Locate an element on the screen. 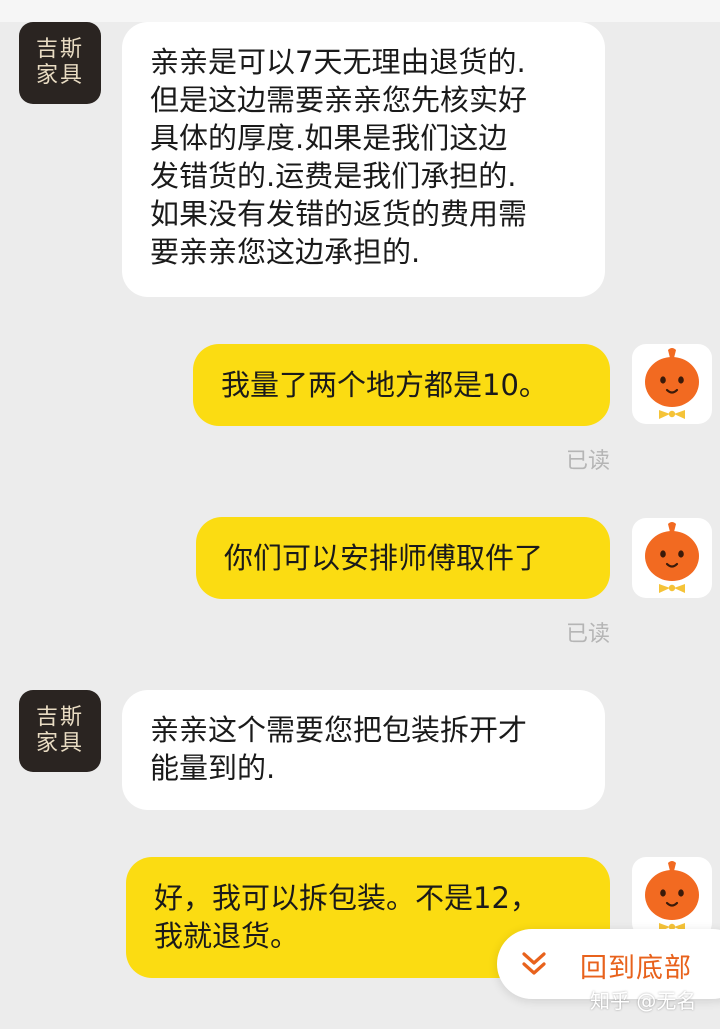  message-bubble-outgoing: 我量了两个地方都是10。 is located at coordinates (401, 385).